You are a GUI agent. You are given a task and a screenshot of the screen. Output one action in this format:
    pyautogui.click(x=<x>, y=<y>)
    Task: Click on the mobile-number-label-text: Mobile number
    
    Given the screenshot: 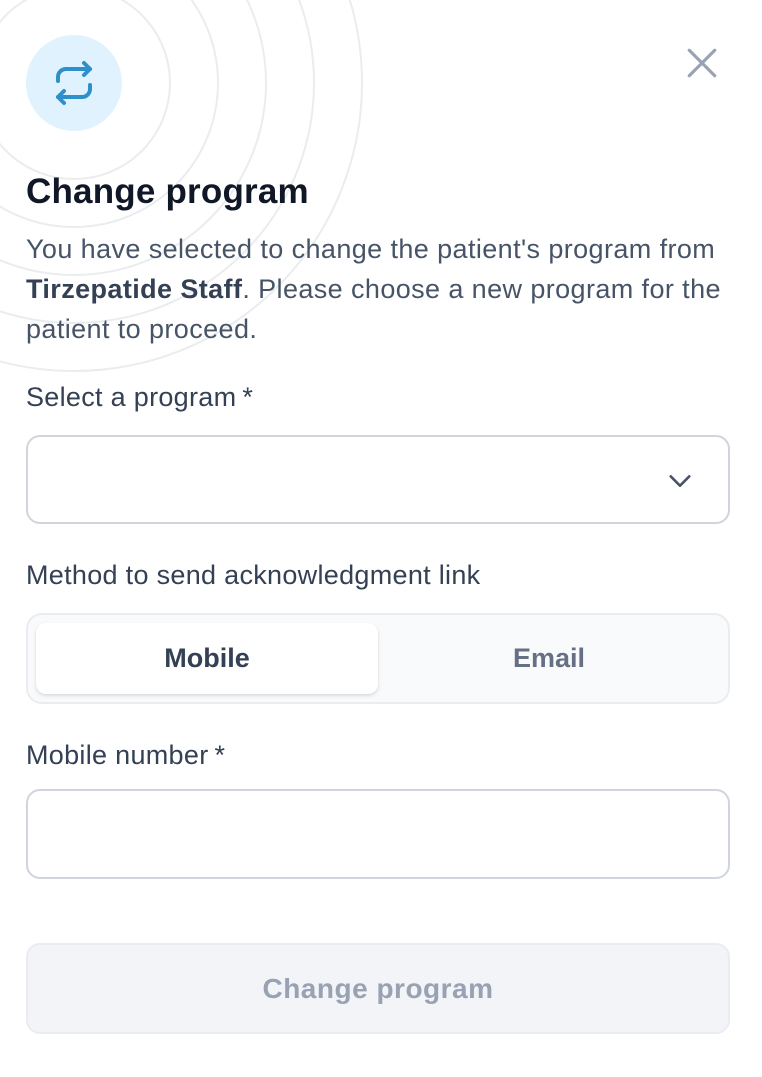 What is the action you would take?
    pyautogui.click(x=117, y=755)
    